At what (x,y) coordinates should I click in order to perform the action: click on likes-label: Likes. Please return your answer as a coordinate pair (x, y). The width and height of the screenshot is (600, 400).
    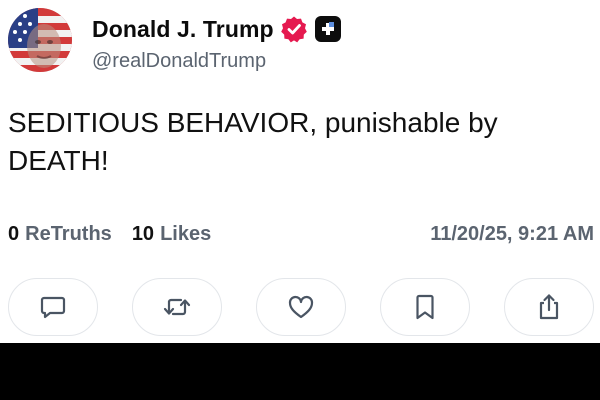
    Looking at the image, I should click on (186, 233).